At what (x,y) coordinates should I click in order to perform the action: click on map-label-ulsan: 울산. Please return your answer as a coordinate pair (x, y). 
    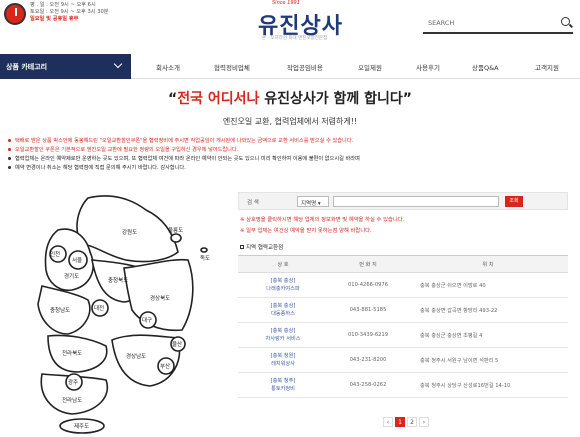
    Looking at the image, I should click on (177, 344).